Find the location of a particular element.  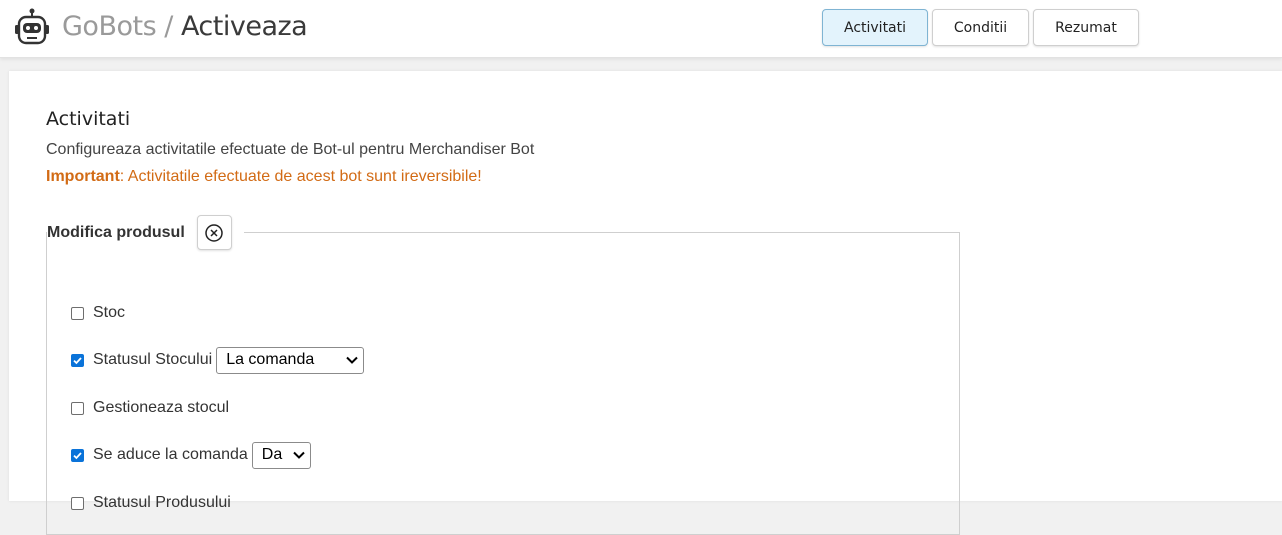

remove-group-button is located at coordinates (214, 232).